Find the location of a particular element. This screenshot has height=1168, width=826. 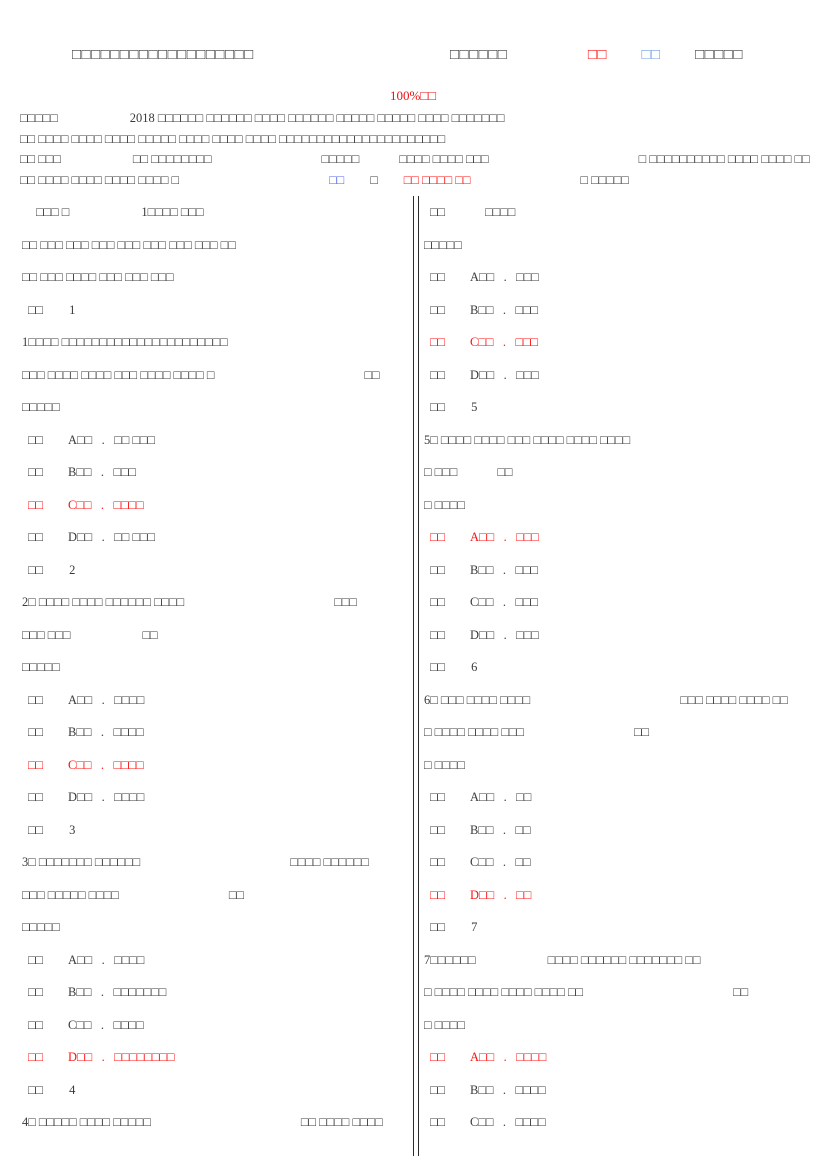

intro-text-segment: □□ □□□□ □□ is located at coordinates (437, 179).